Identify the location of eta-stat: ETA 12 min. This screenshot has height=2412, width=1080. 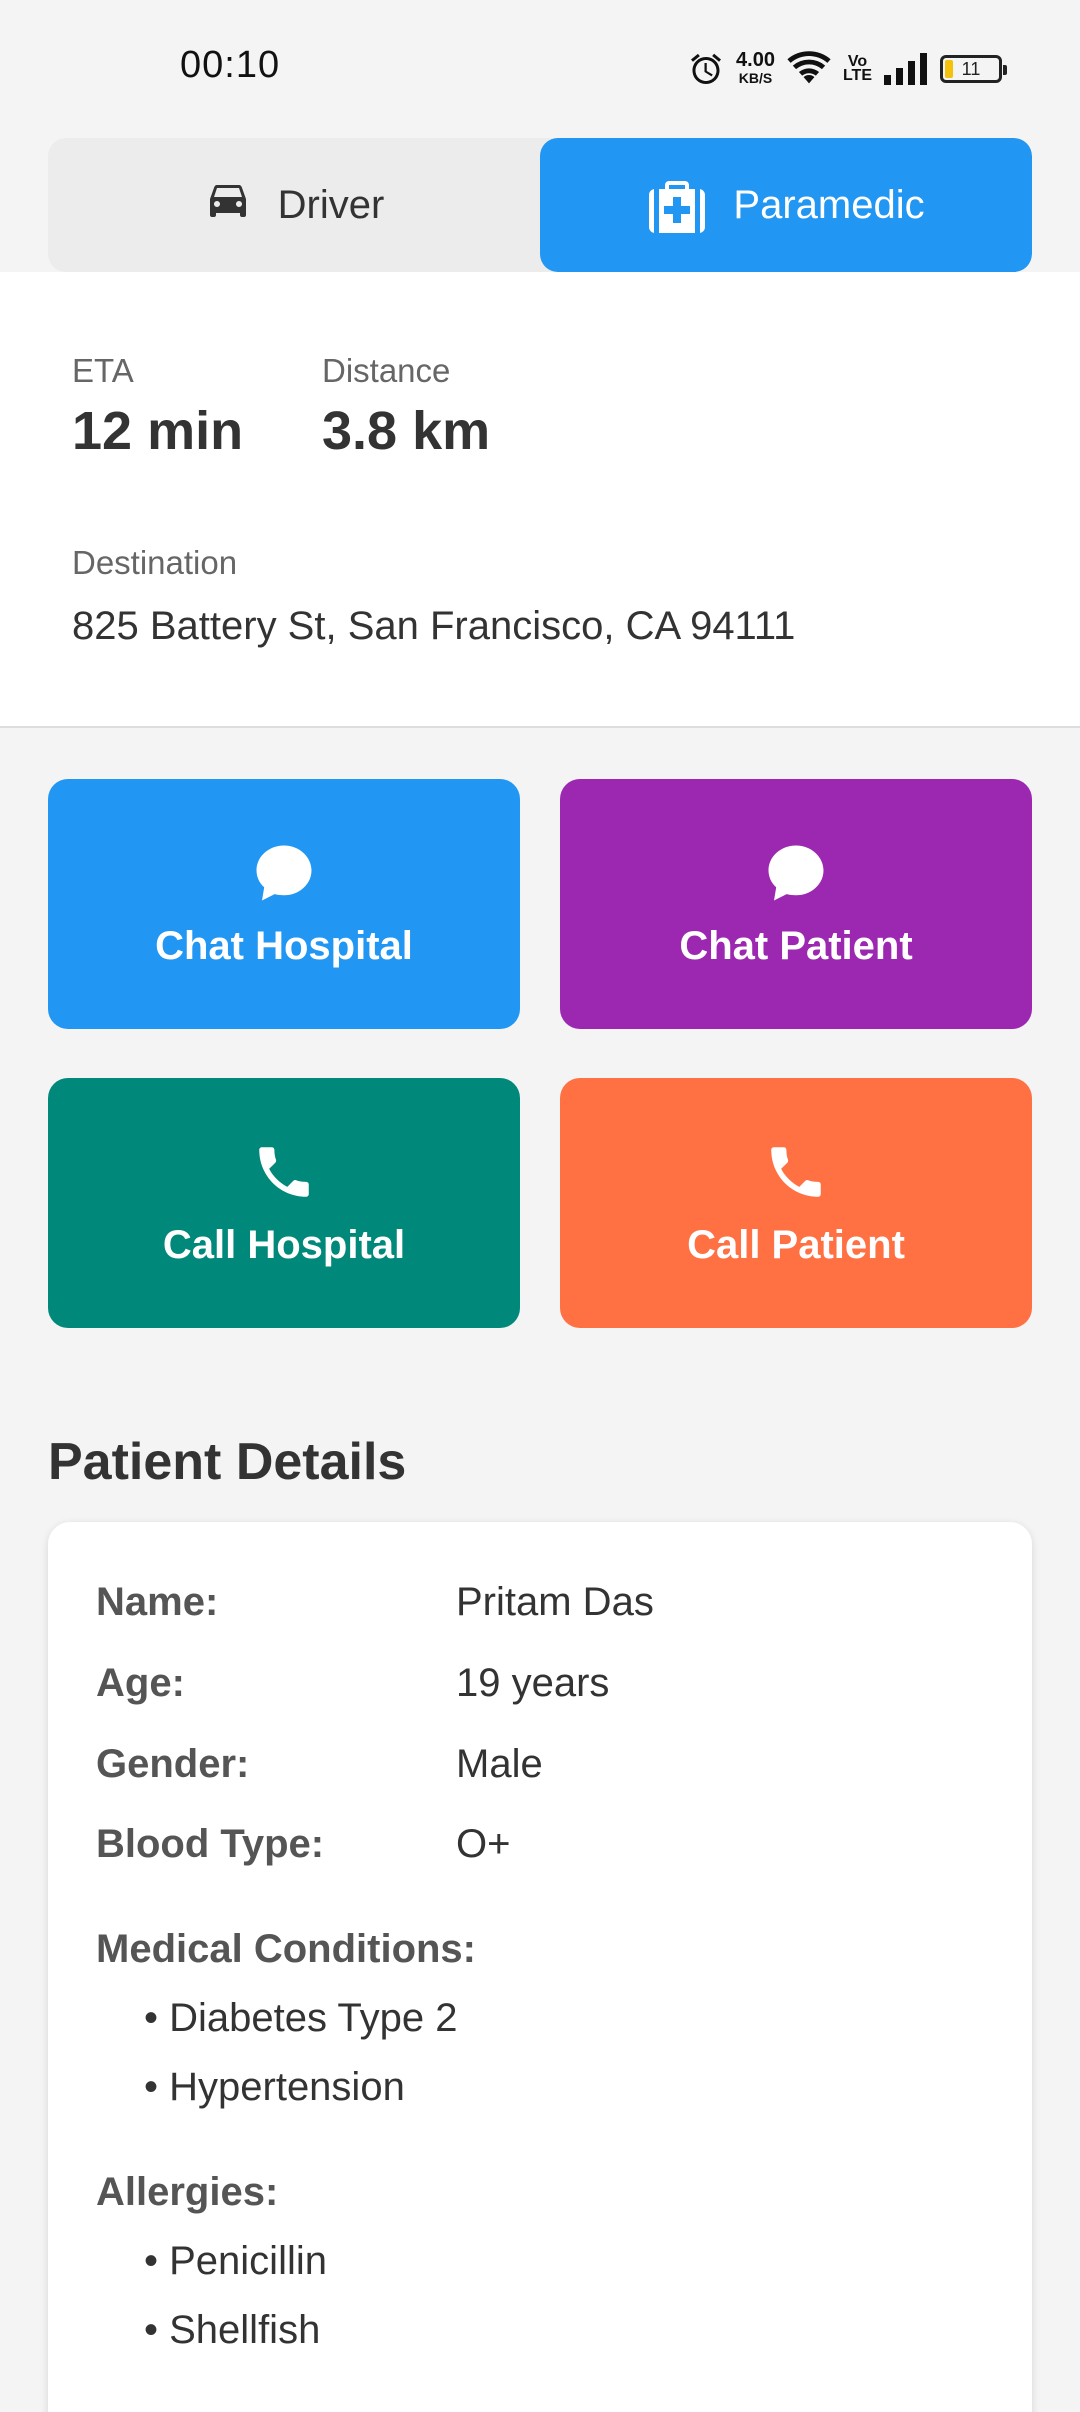
(157, 407).